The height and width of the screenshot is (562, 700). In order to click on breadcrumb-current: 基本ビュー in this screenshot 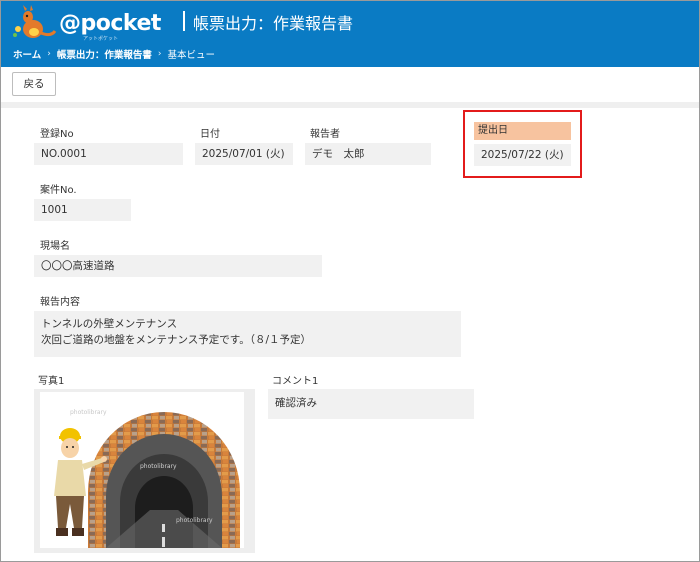, I will do `click(191, 55)`.